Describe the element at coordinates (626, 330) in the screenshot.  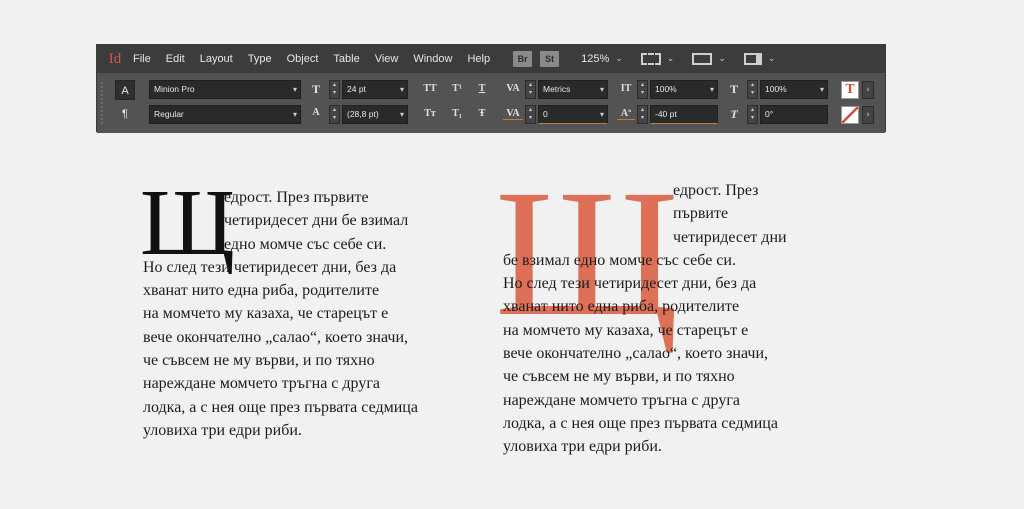
I see `text-line: на момчето му казаха, че старецът е` at that location.